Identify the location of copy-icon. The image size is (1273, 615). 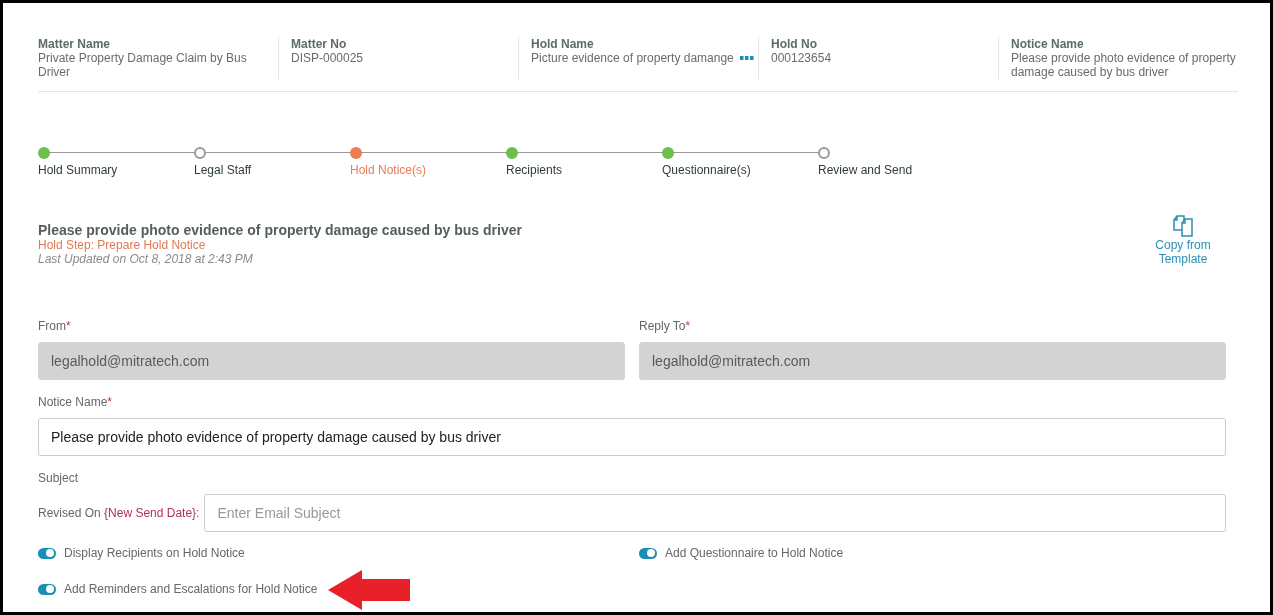
(1183, 226).